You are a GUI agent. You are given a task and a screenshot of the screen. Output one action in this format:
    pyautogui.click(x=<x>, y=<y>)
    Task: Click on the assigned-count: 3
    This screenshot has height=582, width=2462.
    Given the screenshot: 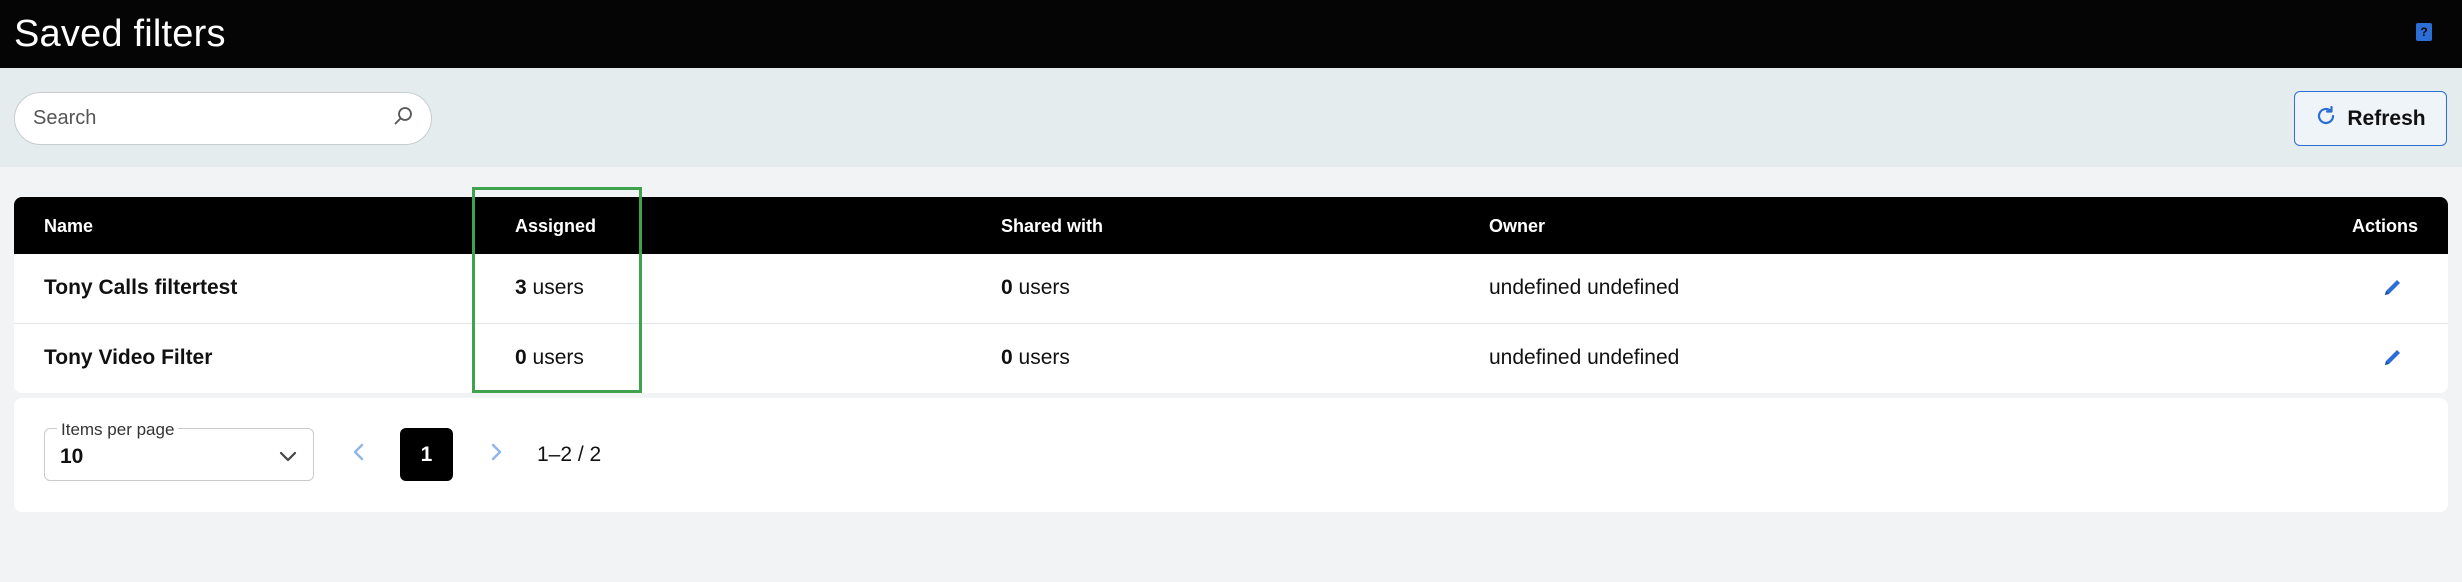 What is the action you would take?
    pyautogui.click(x=521, y=287)
    